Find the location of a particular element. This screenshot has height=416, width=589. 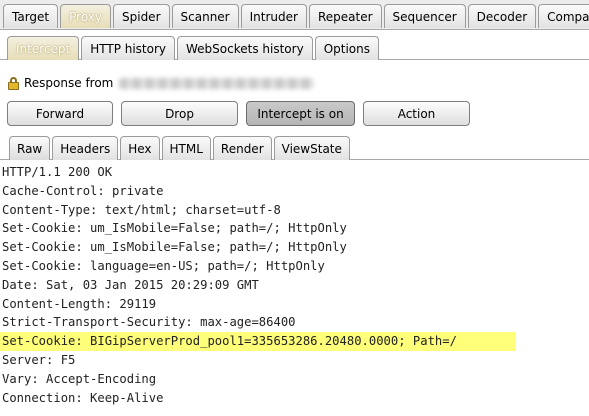

tab-comparer: Comparer is located at coordinates (563, 16).